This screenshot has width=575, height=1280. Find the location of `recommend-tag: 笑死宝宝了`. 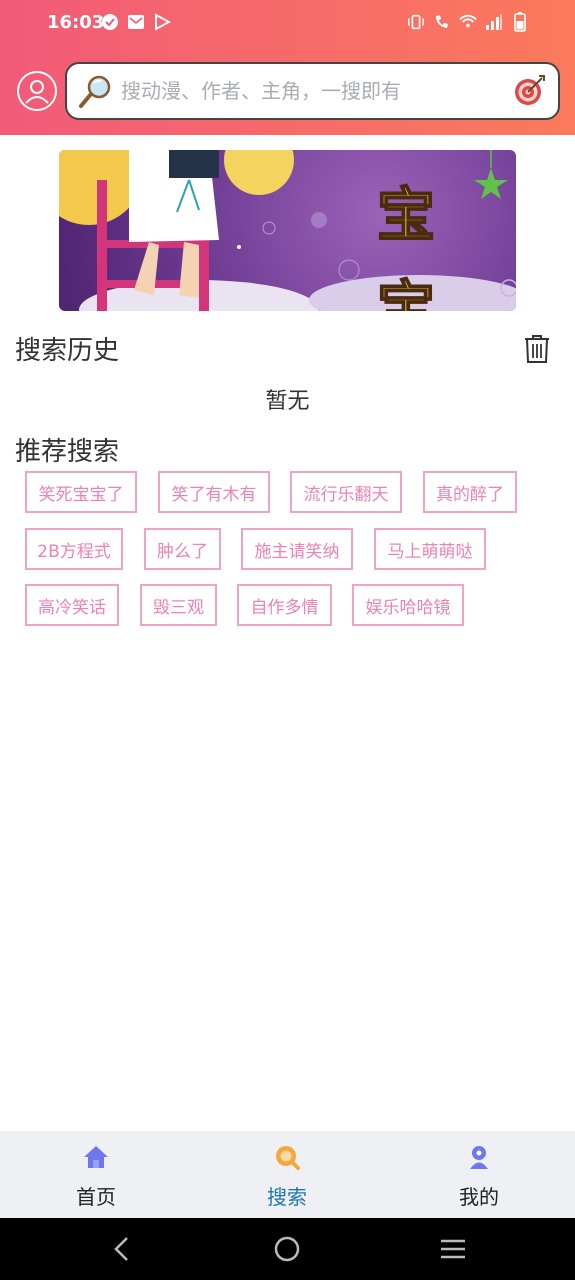

recommend-tag: 笑死宝宝了 is located at coordinates (81, 492).